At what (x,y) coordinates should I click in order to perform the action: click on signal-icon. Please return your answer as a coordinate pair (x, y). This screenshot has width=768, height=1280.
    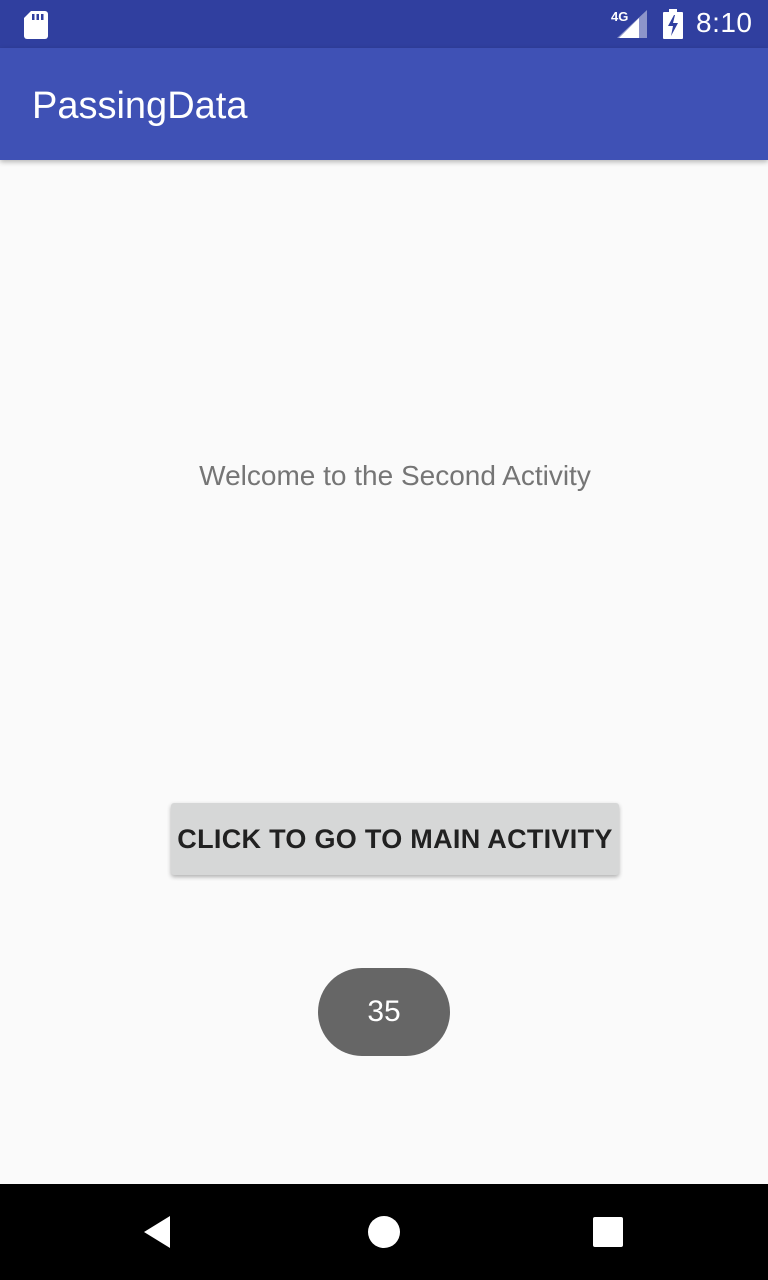
    Looking at the image, I should click on (632, 24).